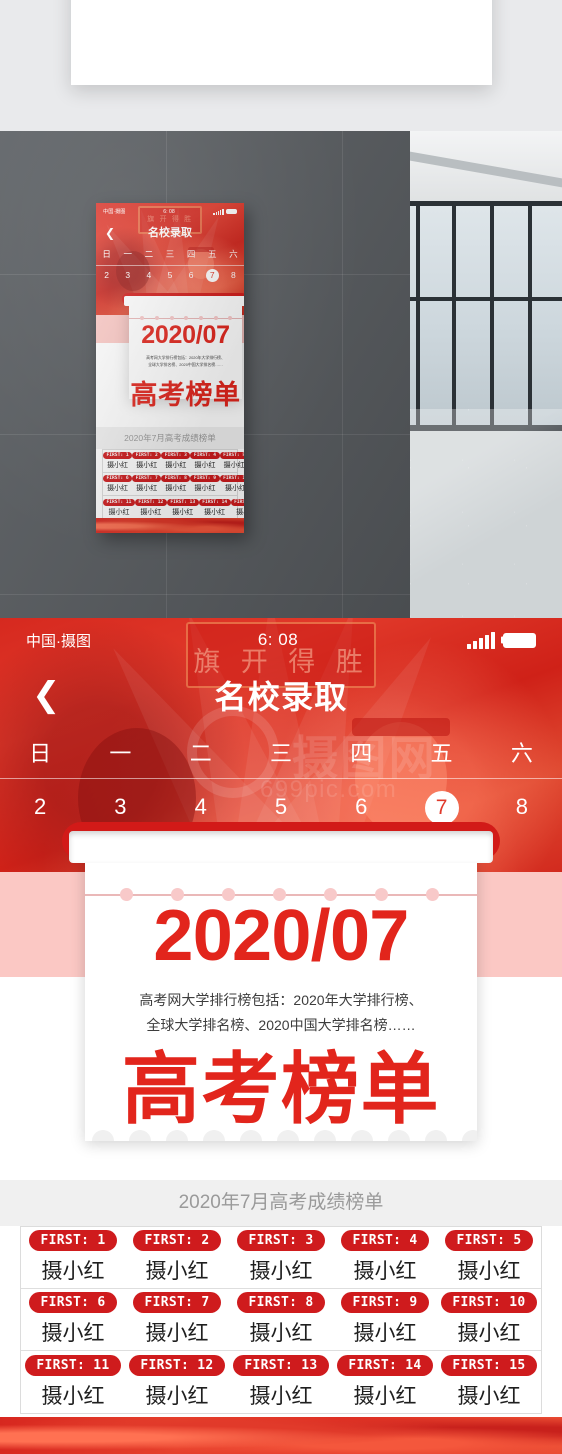  I want to click on rank-badge: FIRST: 6, so click(118, 478).